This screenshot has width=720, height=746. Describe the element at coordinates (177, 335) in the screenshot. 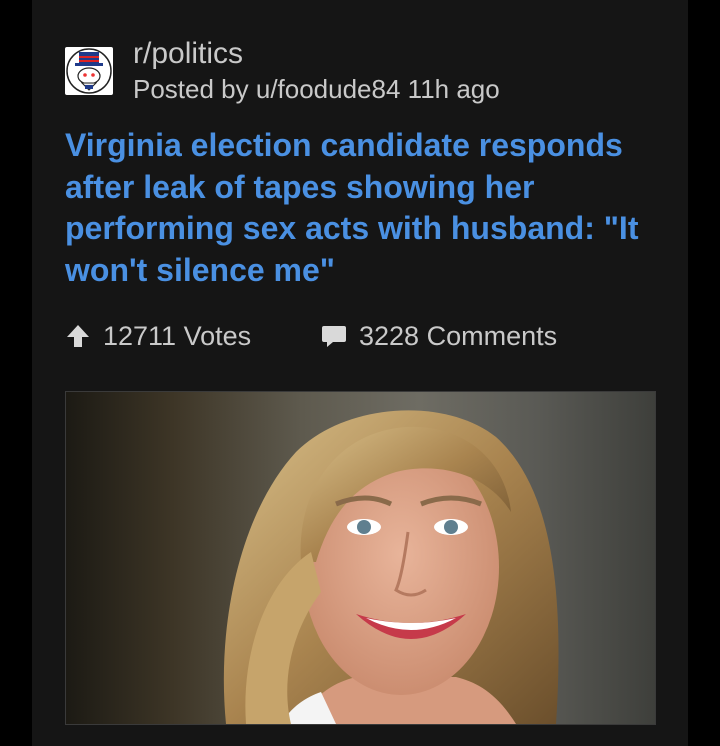

I see `votes-count: 12711 Votes` at that location.